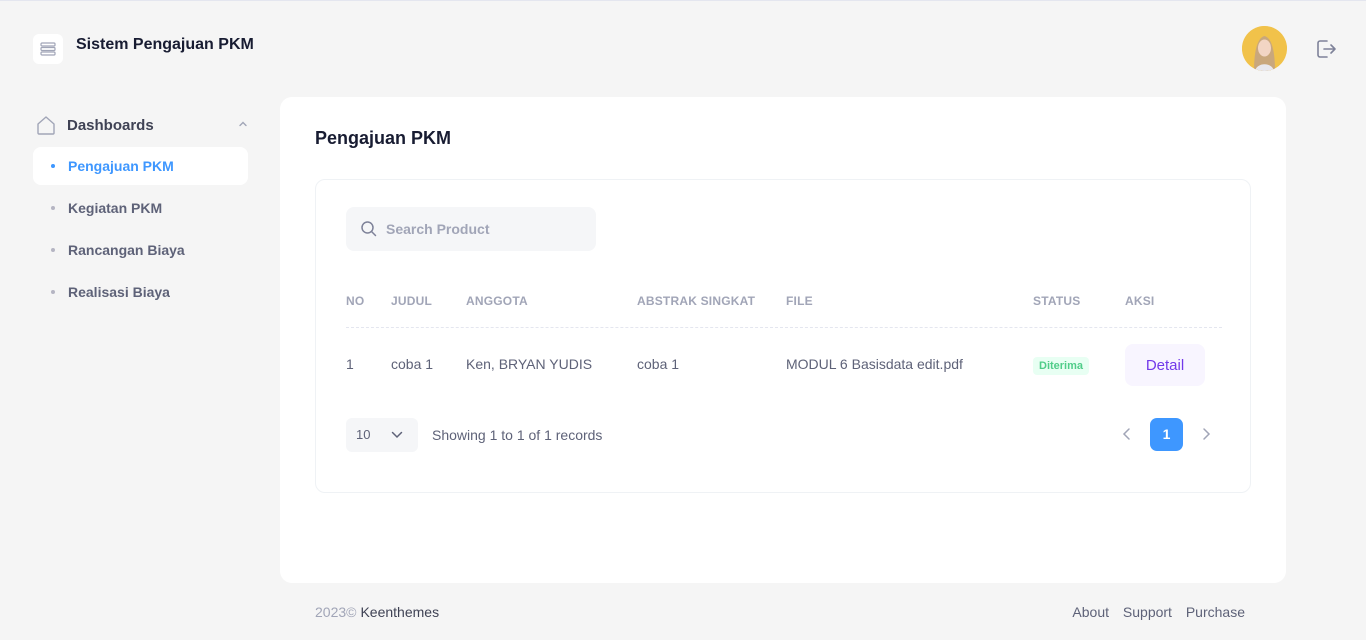 The image size is (1366, 640). Describe the element at coordinates (126, 250) in the screenshot. I see `sidebar-item-label: Rancangan Biaya` at that location.